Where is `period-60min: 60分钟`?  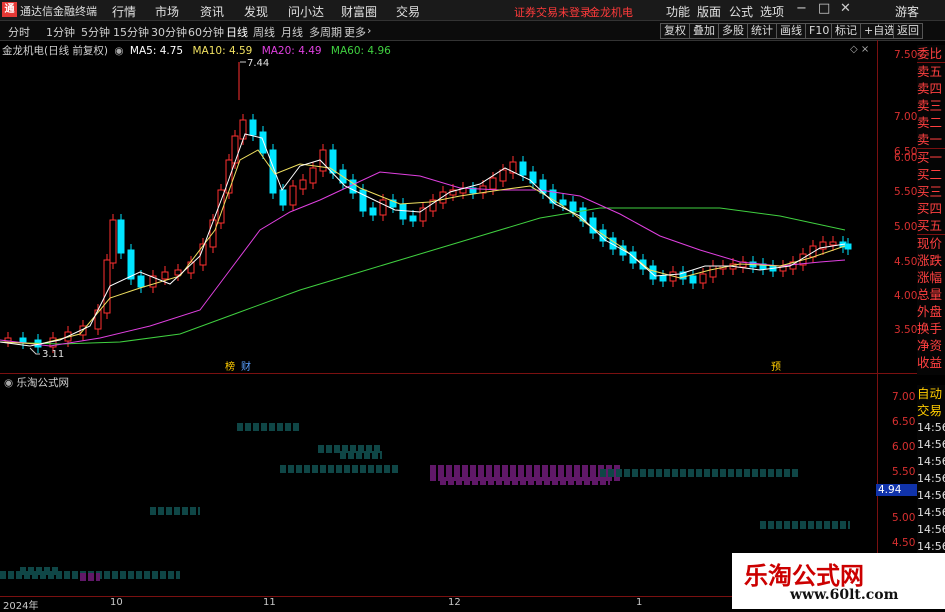 period-60min: 60分钟 is located at coordinates (206, 32).